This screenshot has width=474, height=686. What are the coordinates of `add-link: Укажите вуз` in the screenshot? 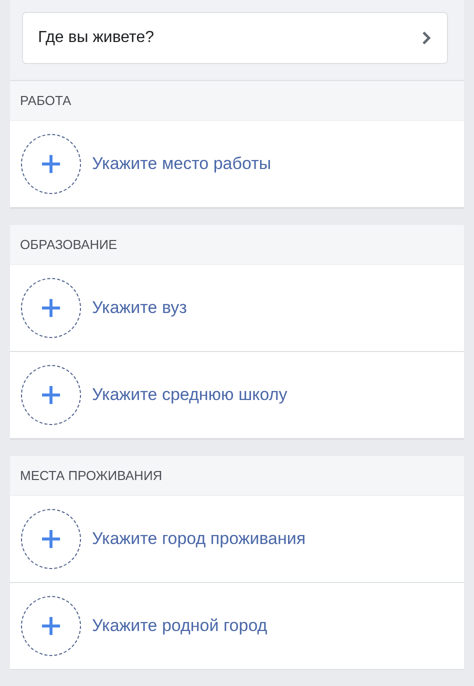 It's located at (139, 308).